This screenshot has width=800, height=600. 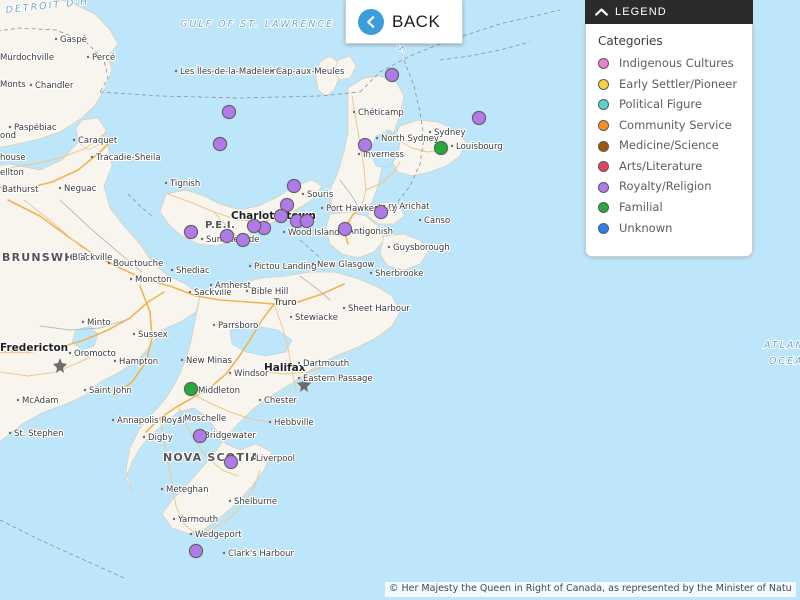 What do you see at coordinates (151, 421) in the screenshot?
I see `city-label: Annapolis Royal` at bounding box center [151, 421].